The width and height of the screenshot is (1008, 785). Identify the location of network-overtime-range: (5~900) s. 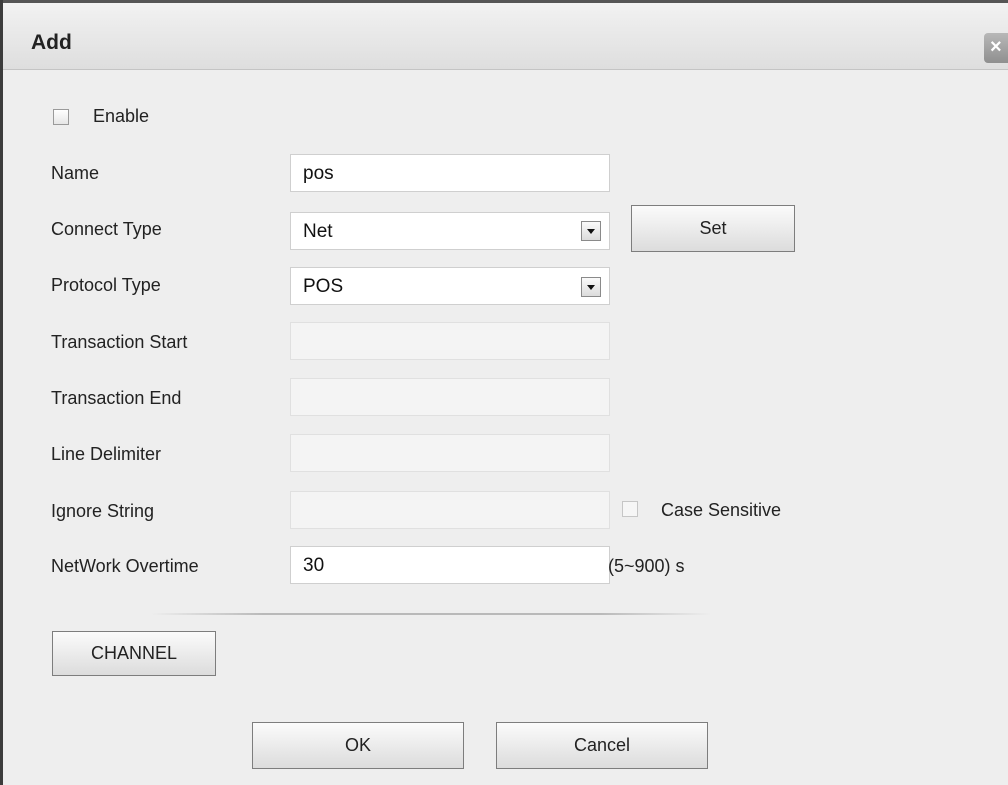
(646, 566).